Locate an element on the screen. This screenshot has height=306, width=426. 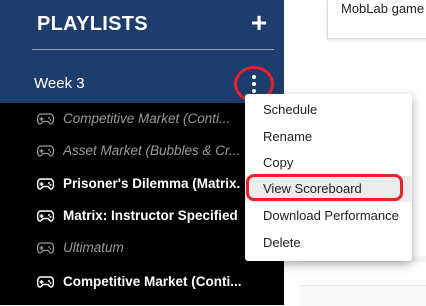
game-card-partial is located at coordinates (363, 295).